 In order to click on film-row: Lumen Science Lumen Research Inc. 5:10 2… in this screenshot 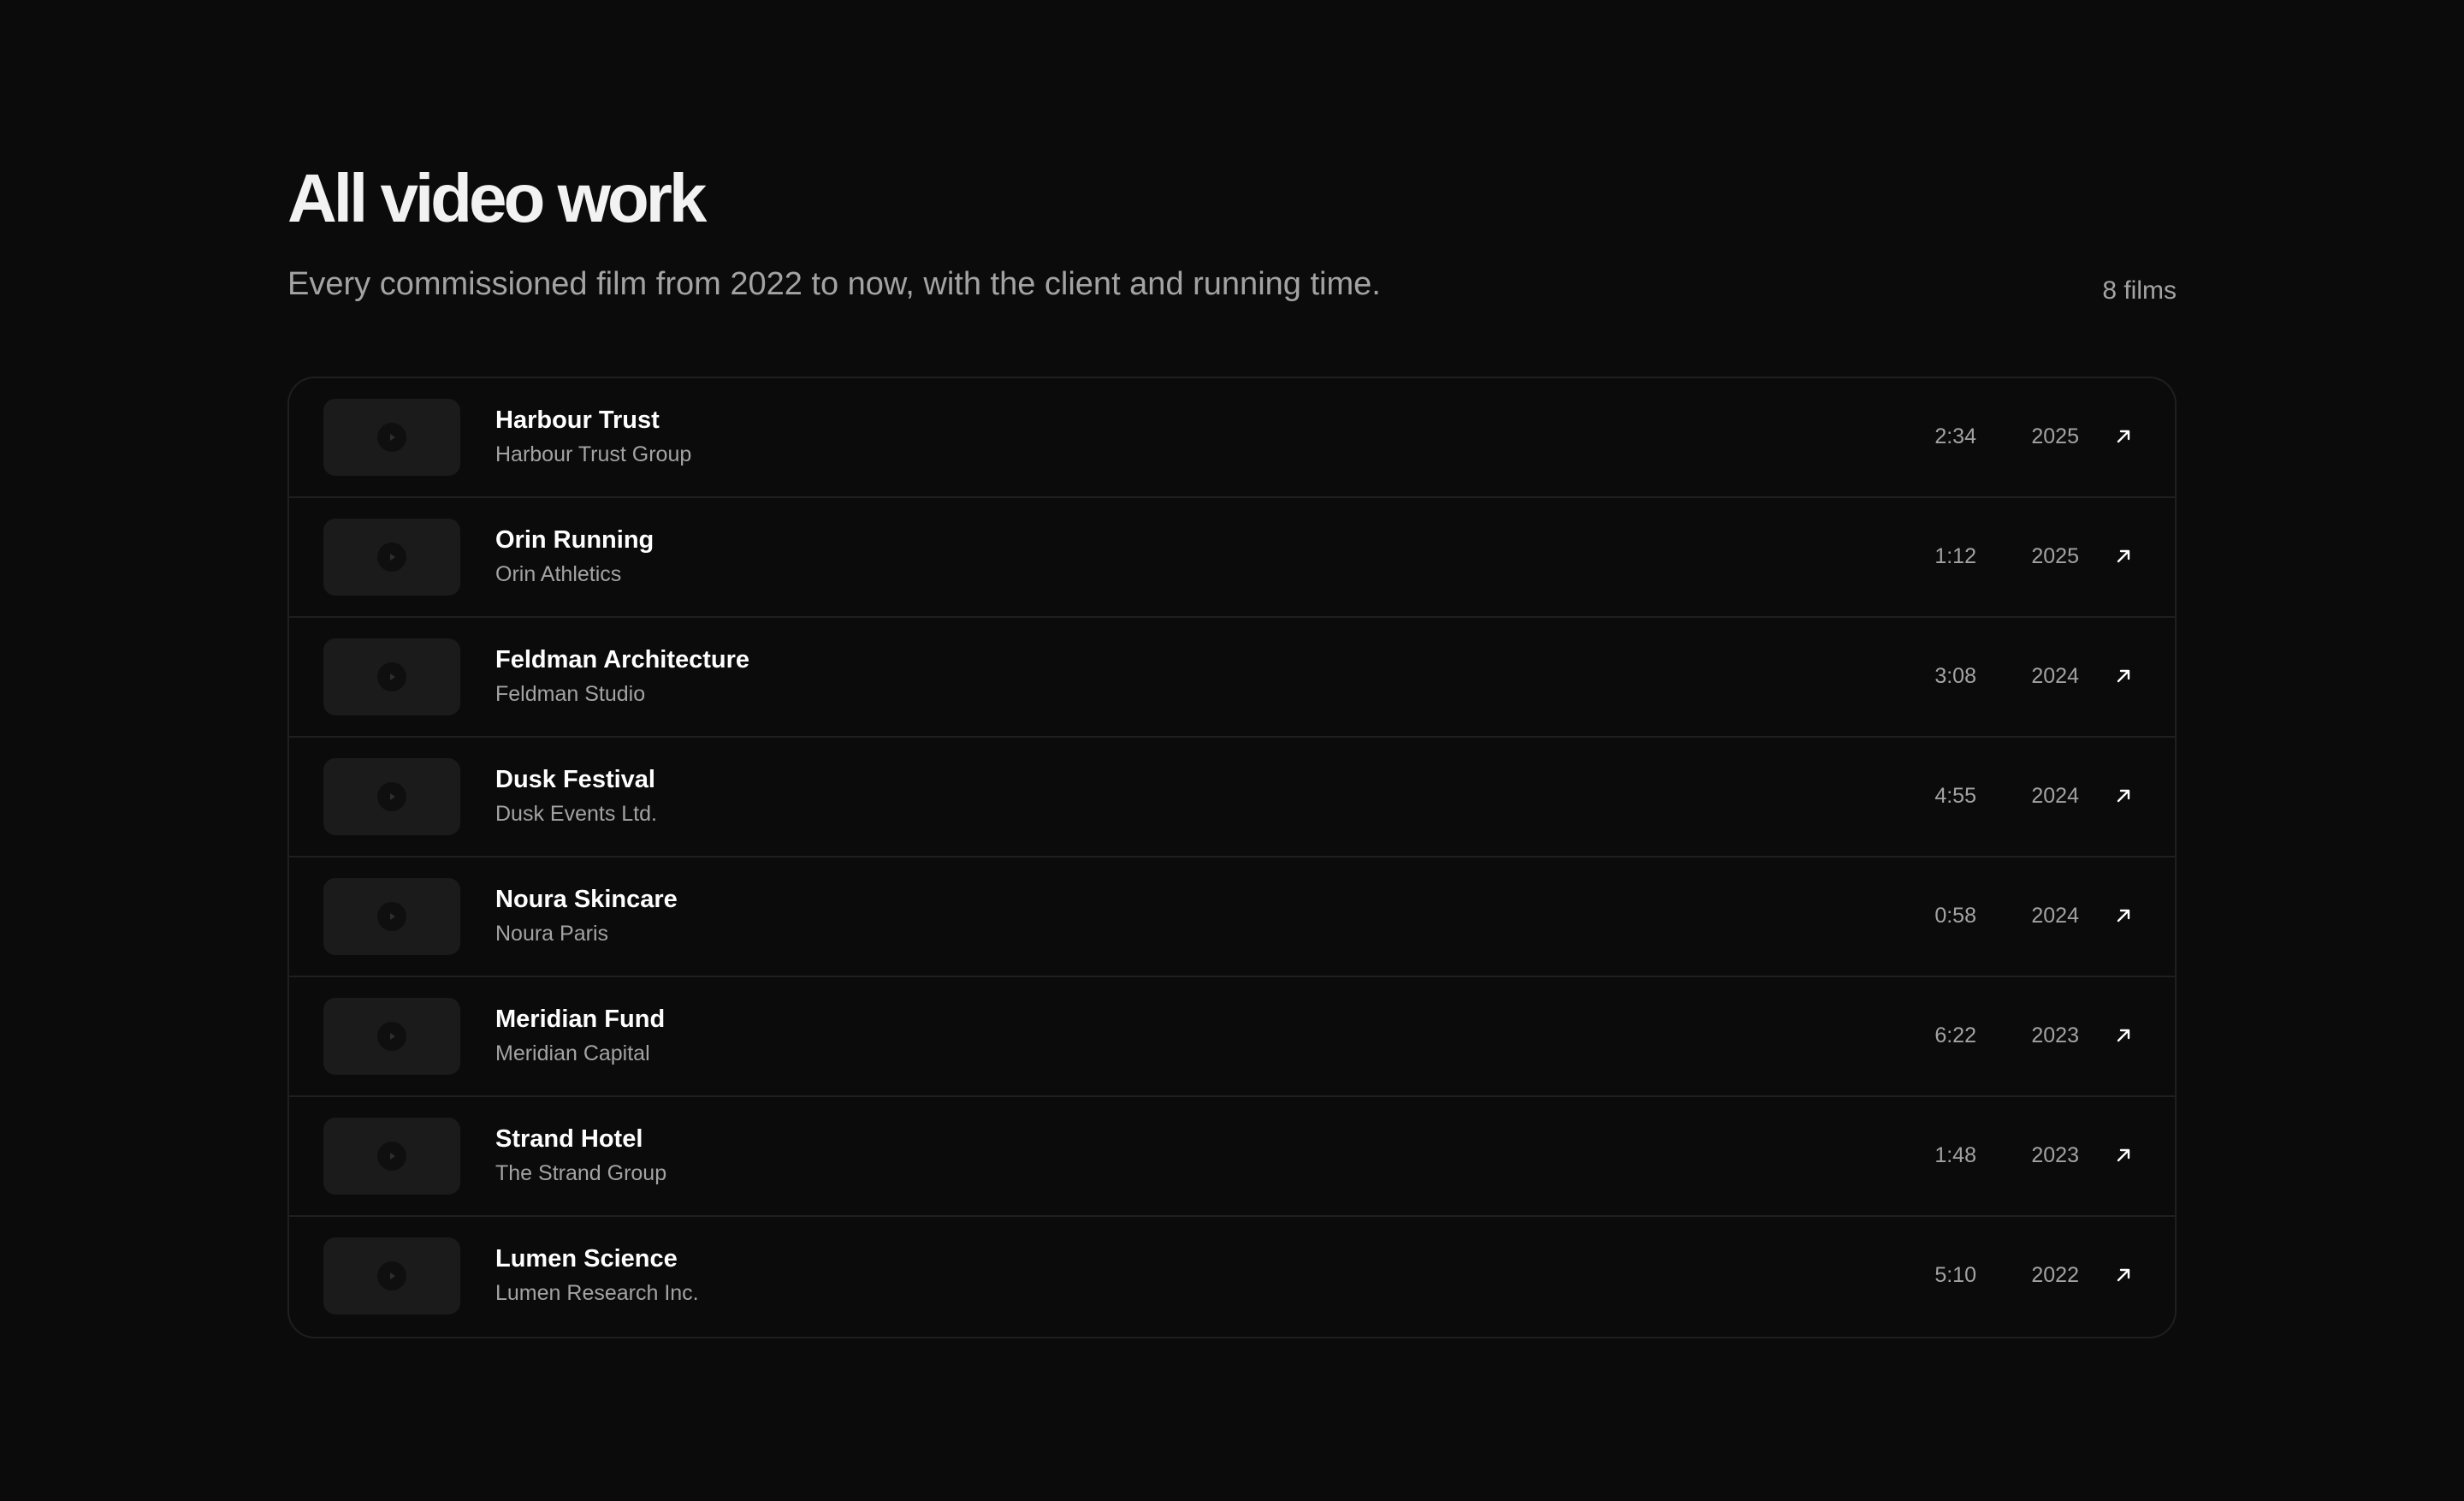, I will do `click(1232, 1276)`.